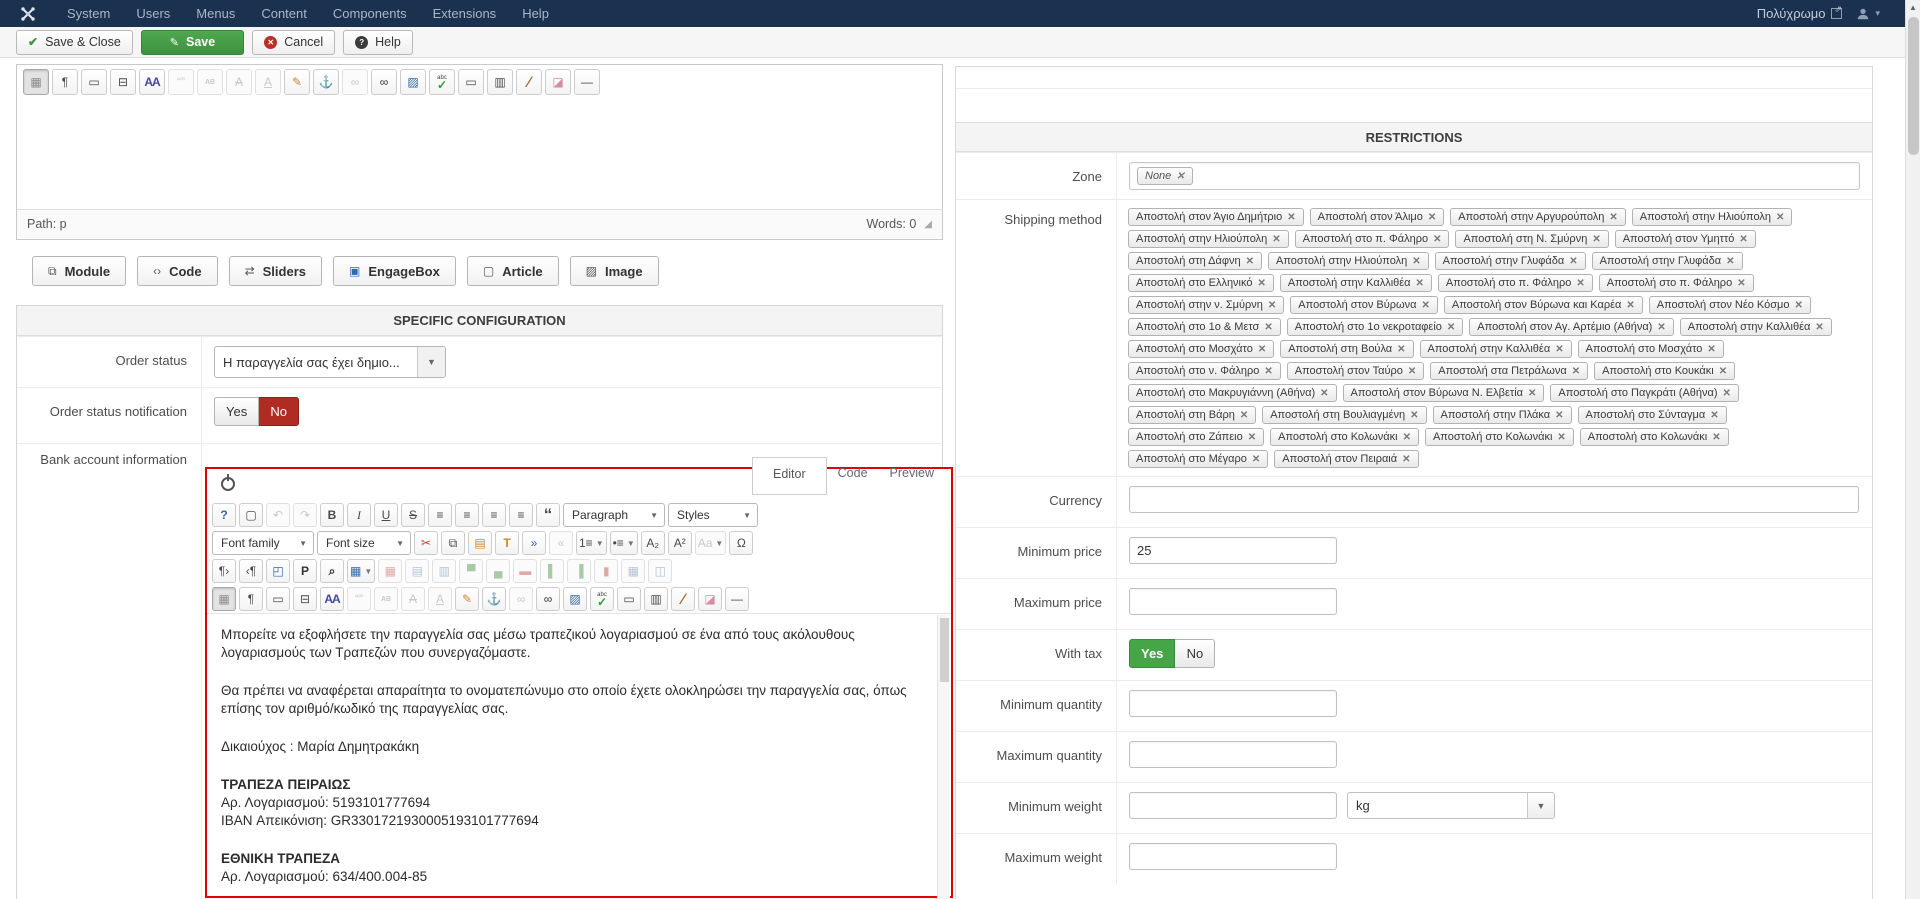 The width and height of the screenshot is (1920, 899). Describe the element at coordinates (629, 599) in the screenshot. I see `hr-box-icon: ▭` at that location.